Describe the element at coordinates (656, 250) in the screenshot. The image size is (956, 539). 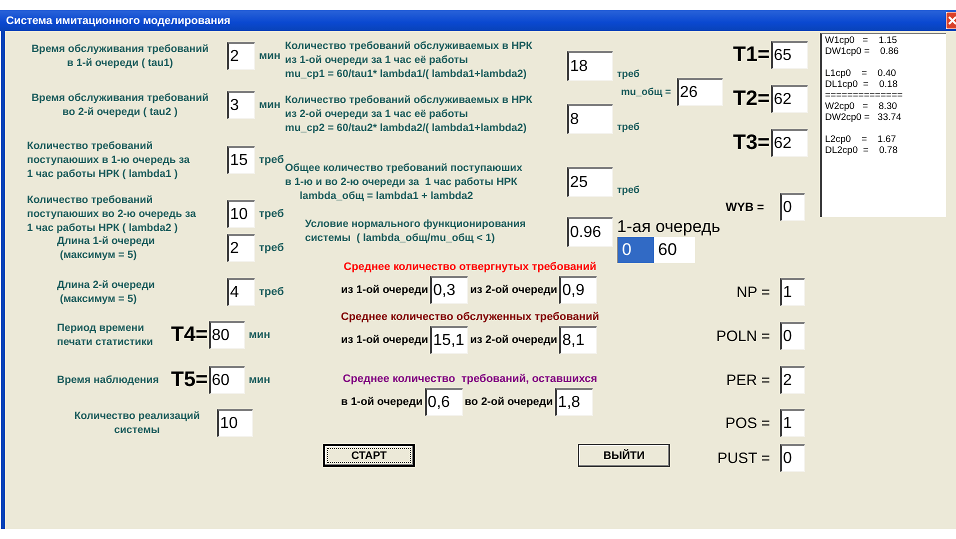
I see `input-field: 0 60` at that location.